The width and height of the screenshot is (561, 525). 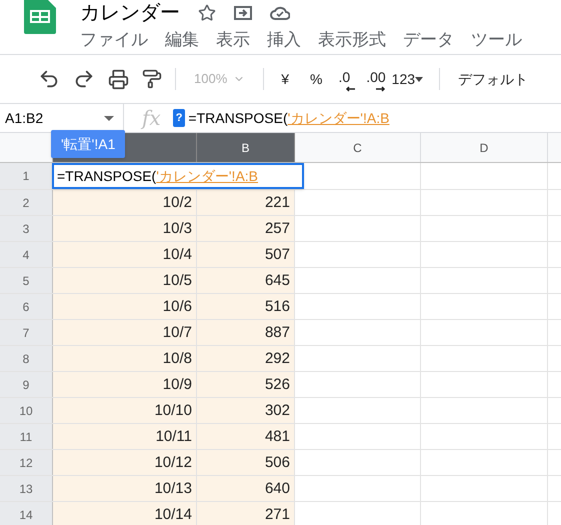 I want to click on table-cell-text: 640, so click(x=277, y=488).